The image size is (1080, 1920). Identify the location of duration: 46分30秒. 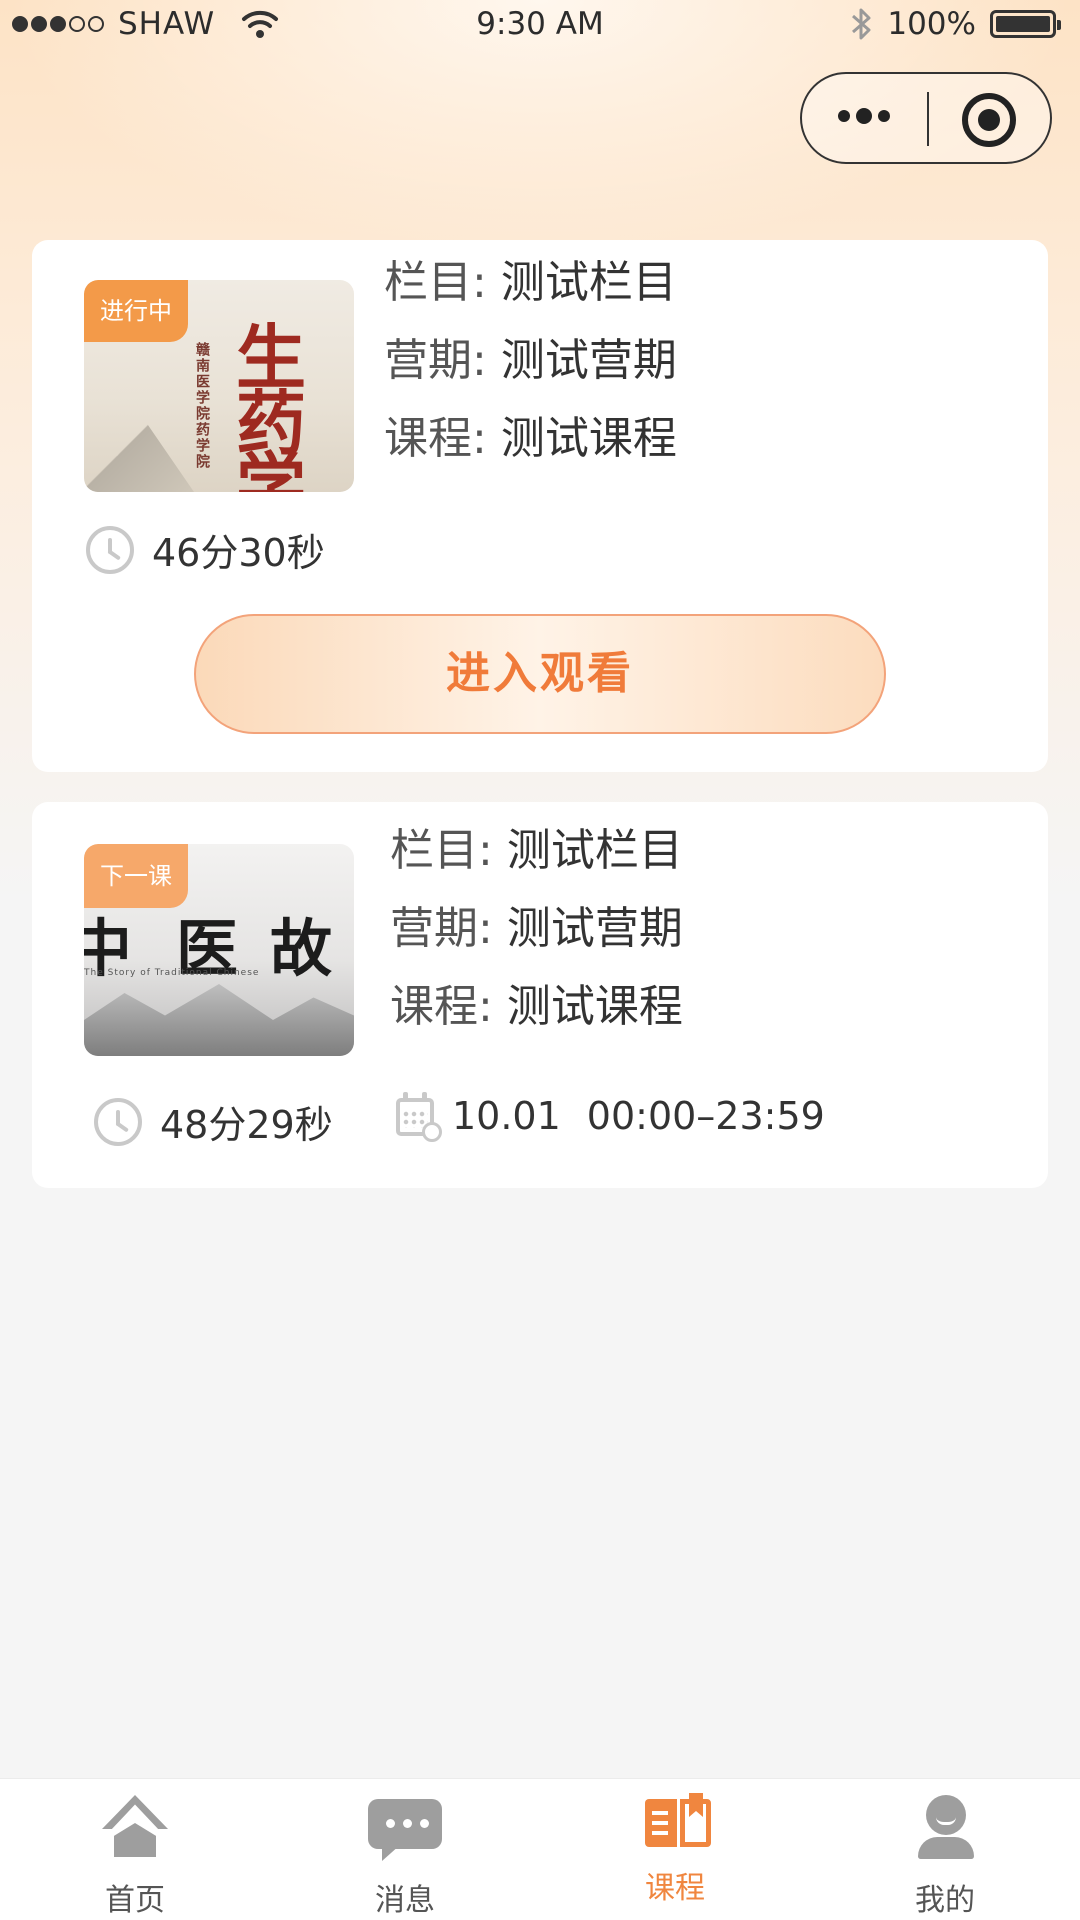
(205, 549).